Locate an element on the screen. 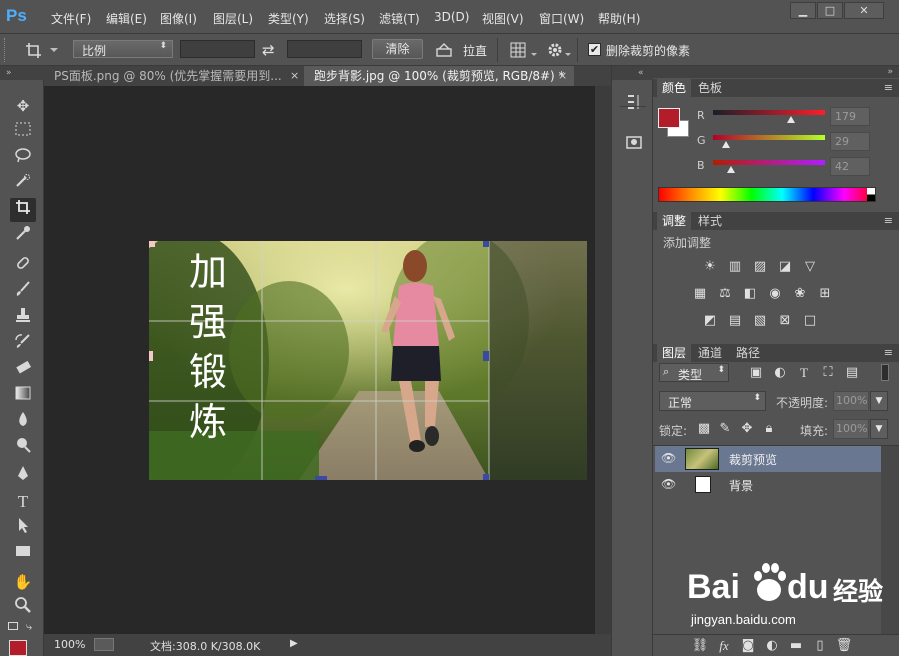 The width and height of the screenshot is (899, 656). link-layers-icon: ⛓ is located at coordinates (700, 646).